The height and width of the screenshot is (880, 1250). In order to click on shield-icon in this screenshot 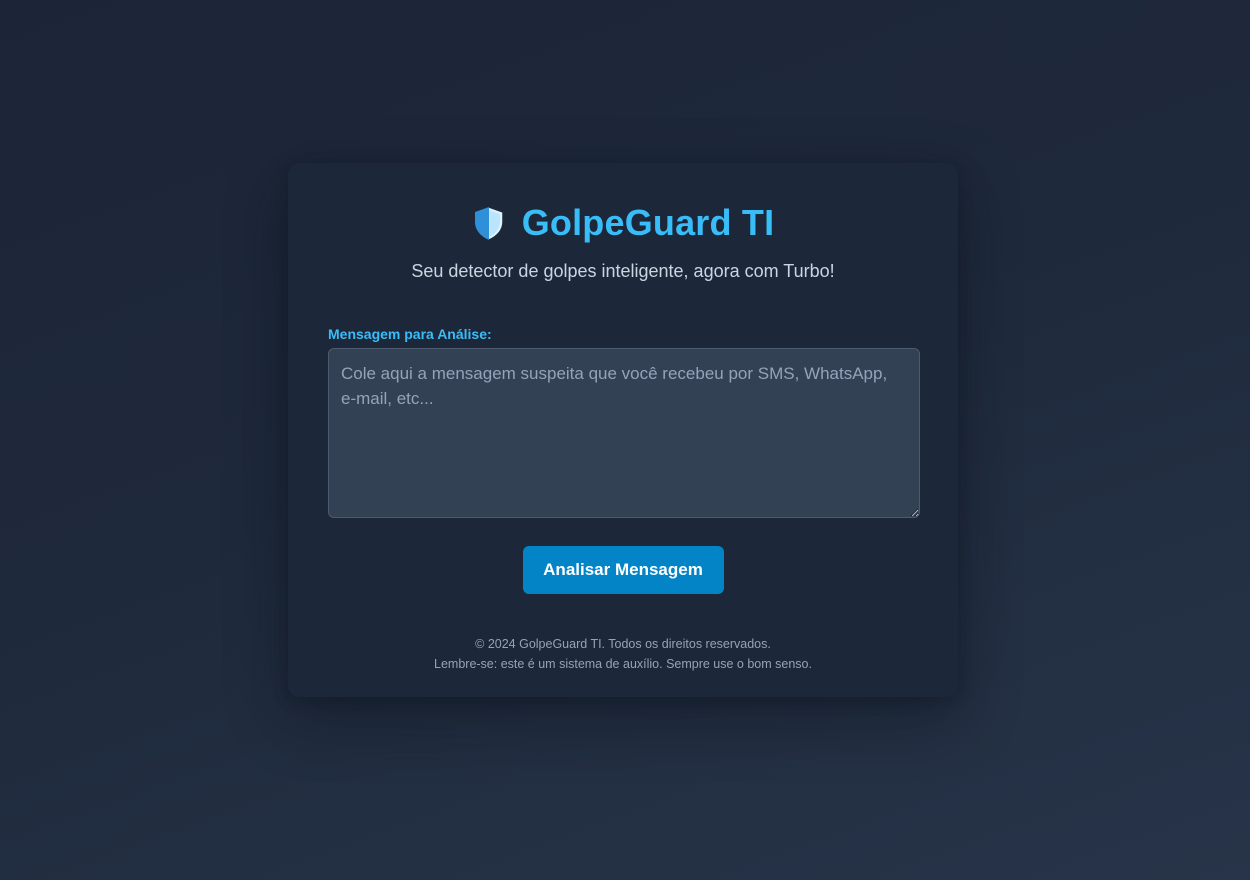, I will do `click(489, 223)`.